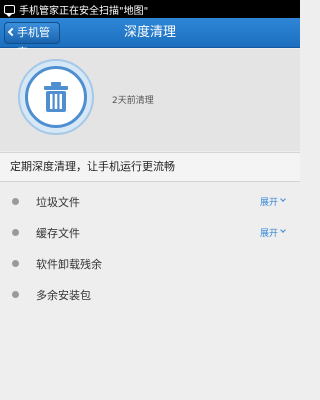 The width and height of the screenshot is (320, 400). Describe the element at coordinates (150, 294) in the screenshot. I see `list-item-extra-packages: 多余安装包` at that location.